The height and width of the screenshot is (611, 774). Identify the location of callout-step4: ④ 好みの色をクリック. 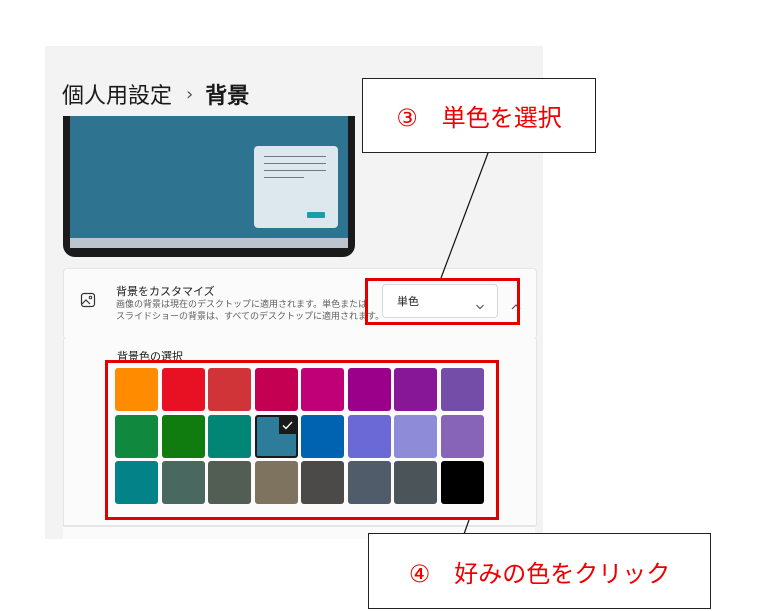
(539, 571).